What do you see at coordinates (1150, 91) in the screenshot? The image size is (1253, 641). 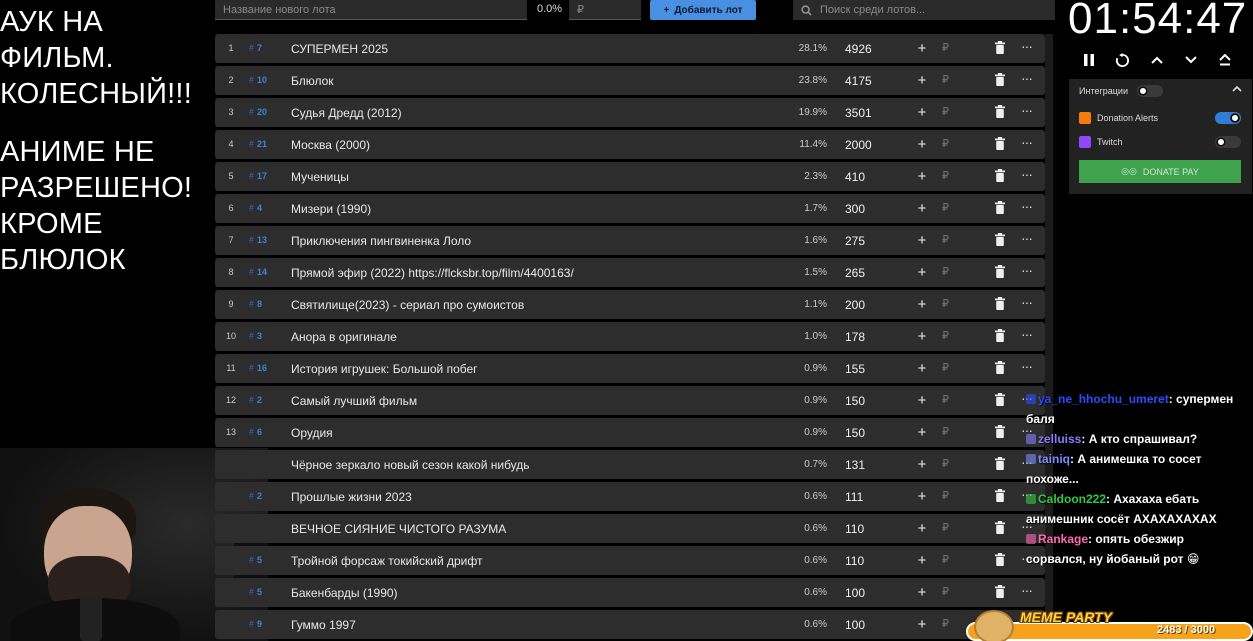 I see `integrations-toggle` at bounding box center [1150, 91].